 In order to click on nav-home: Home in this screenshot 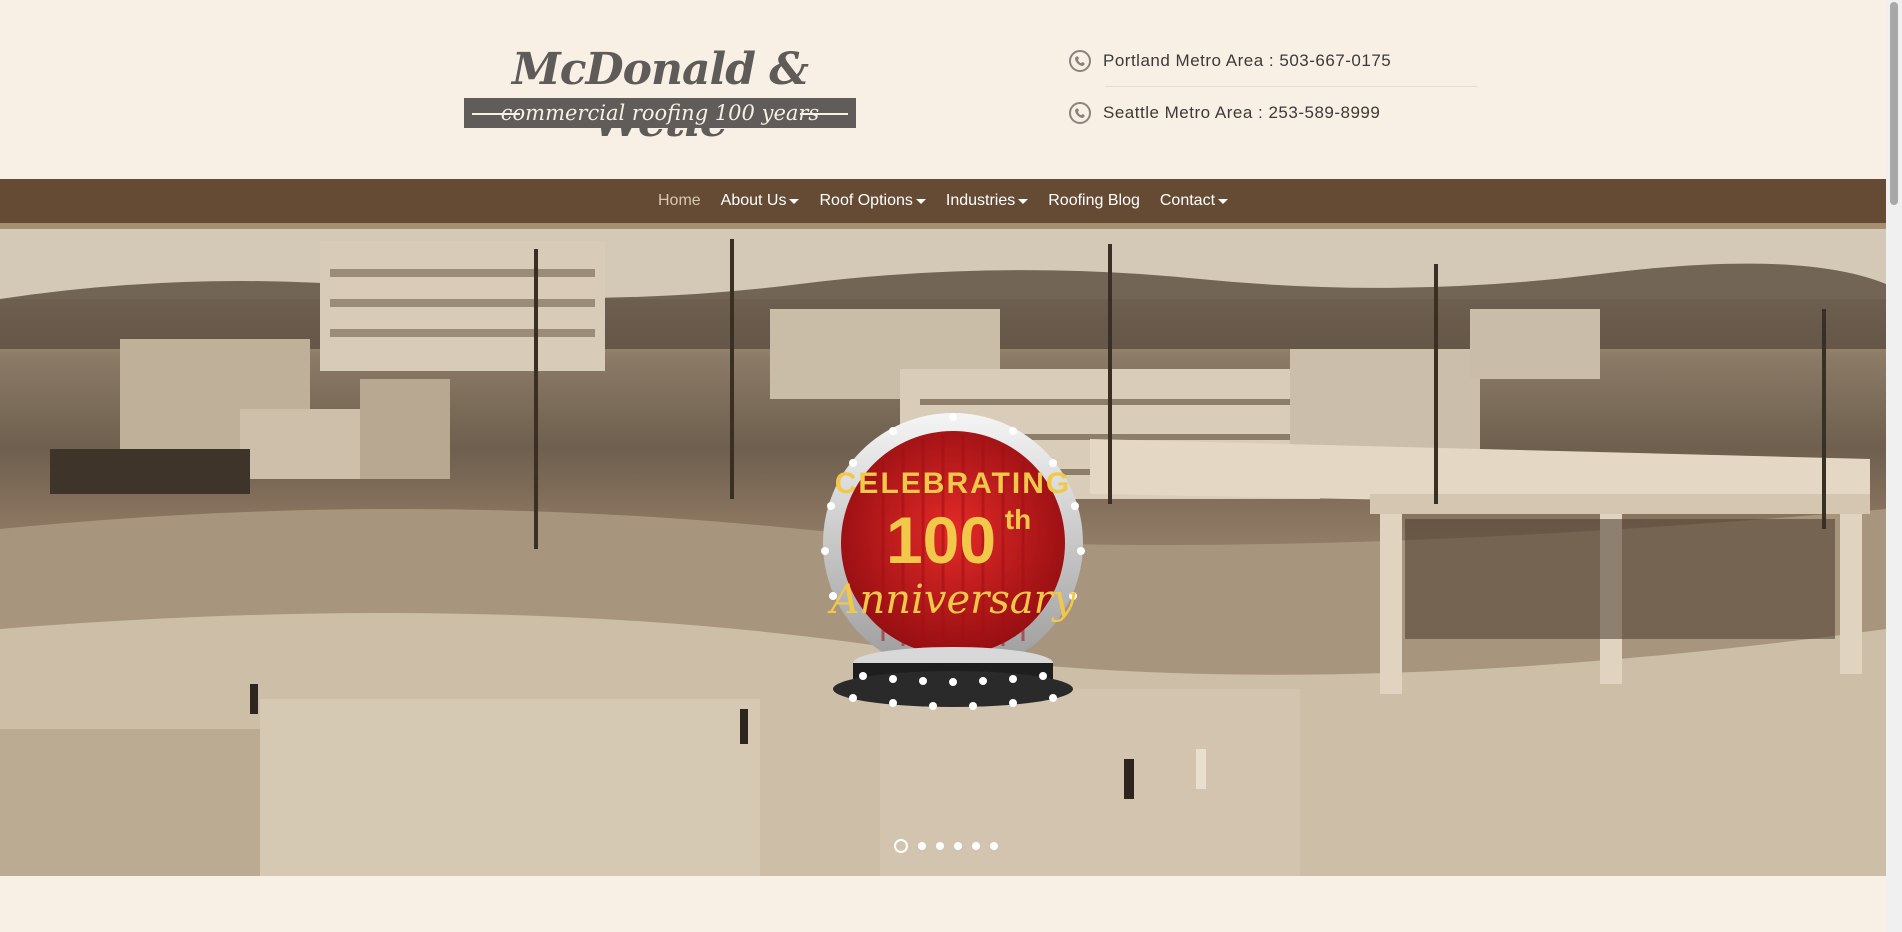, I will do `click(679, 201)`.